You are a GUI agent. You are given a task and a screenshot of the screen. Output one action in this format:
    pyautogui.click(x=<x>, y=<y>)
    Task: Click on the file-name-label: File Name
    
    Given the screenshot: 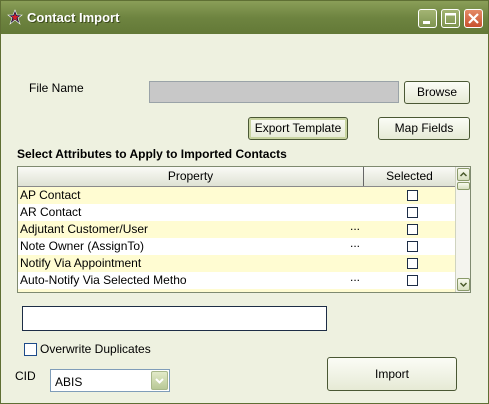 What is the action you would take?
    pyautogui.click(x=56, y=88)
    